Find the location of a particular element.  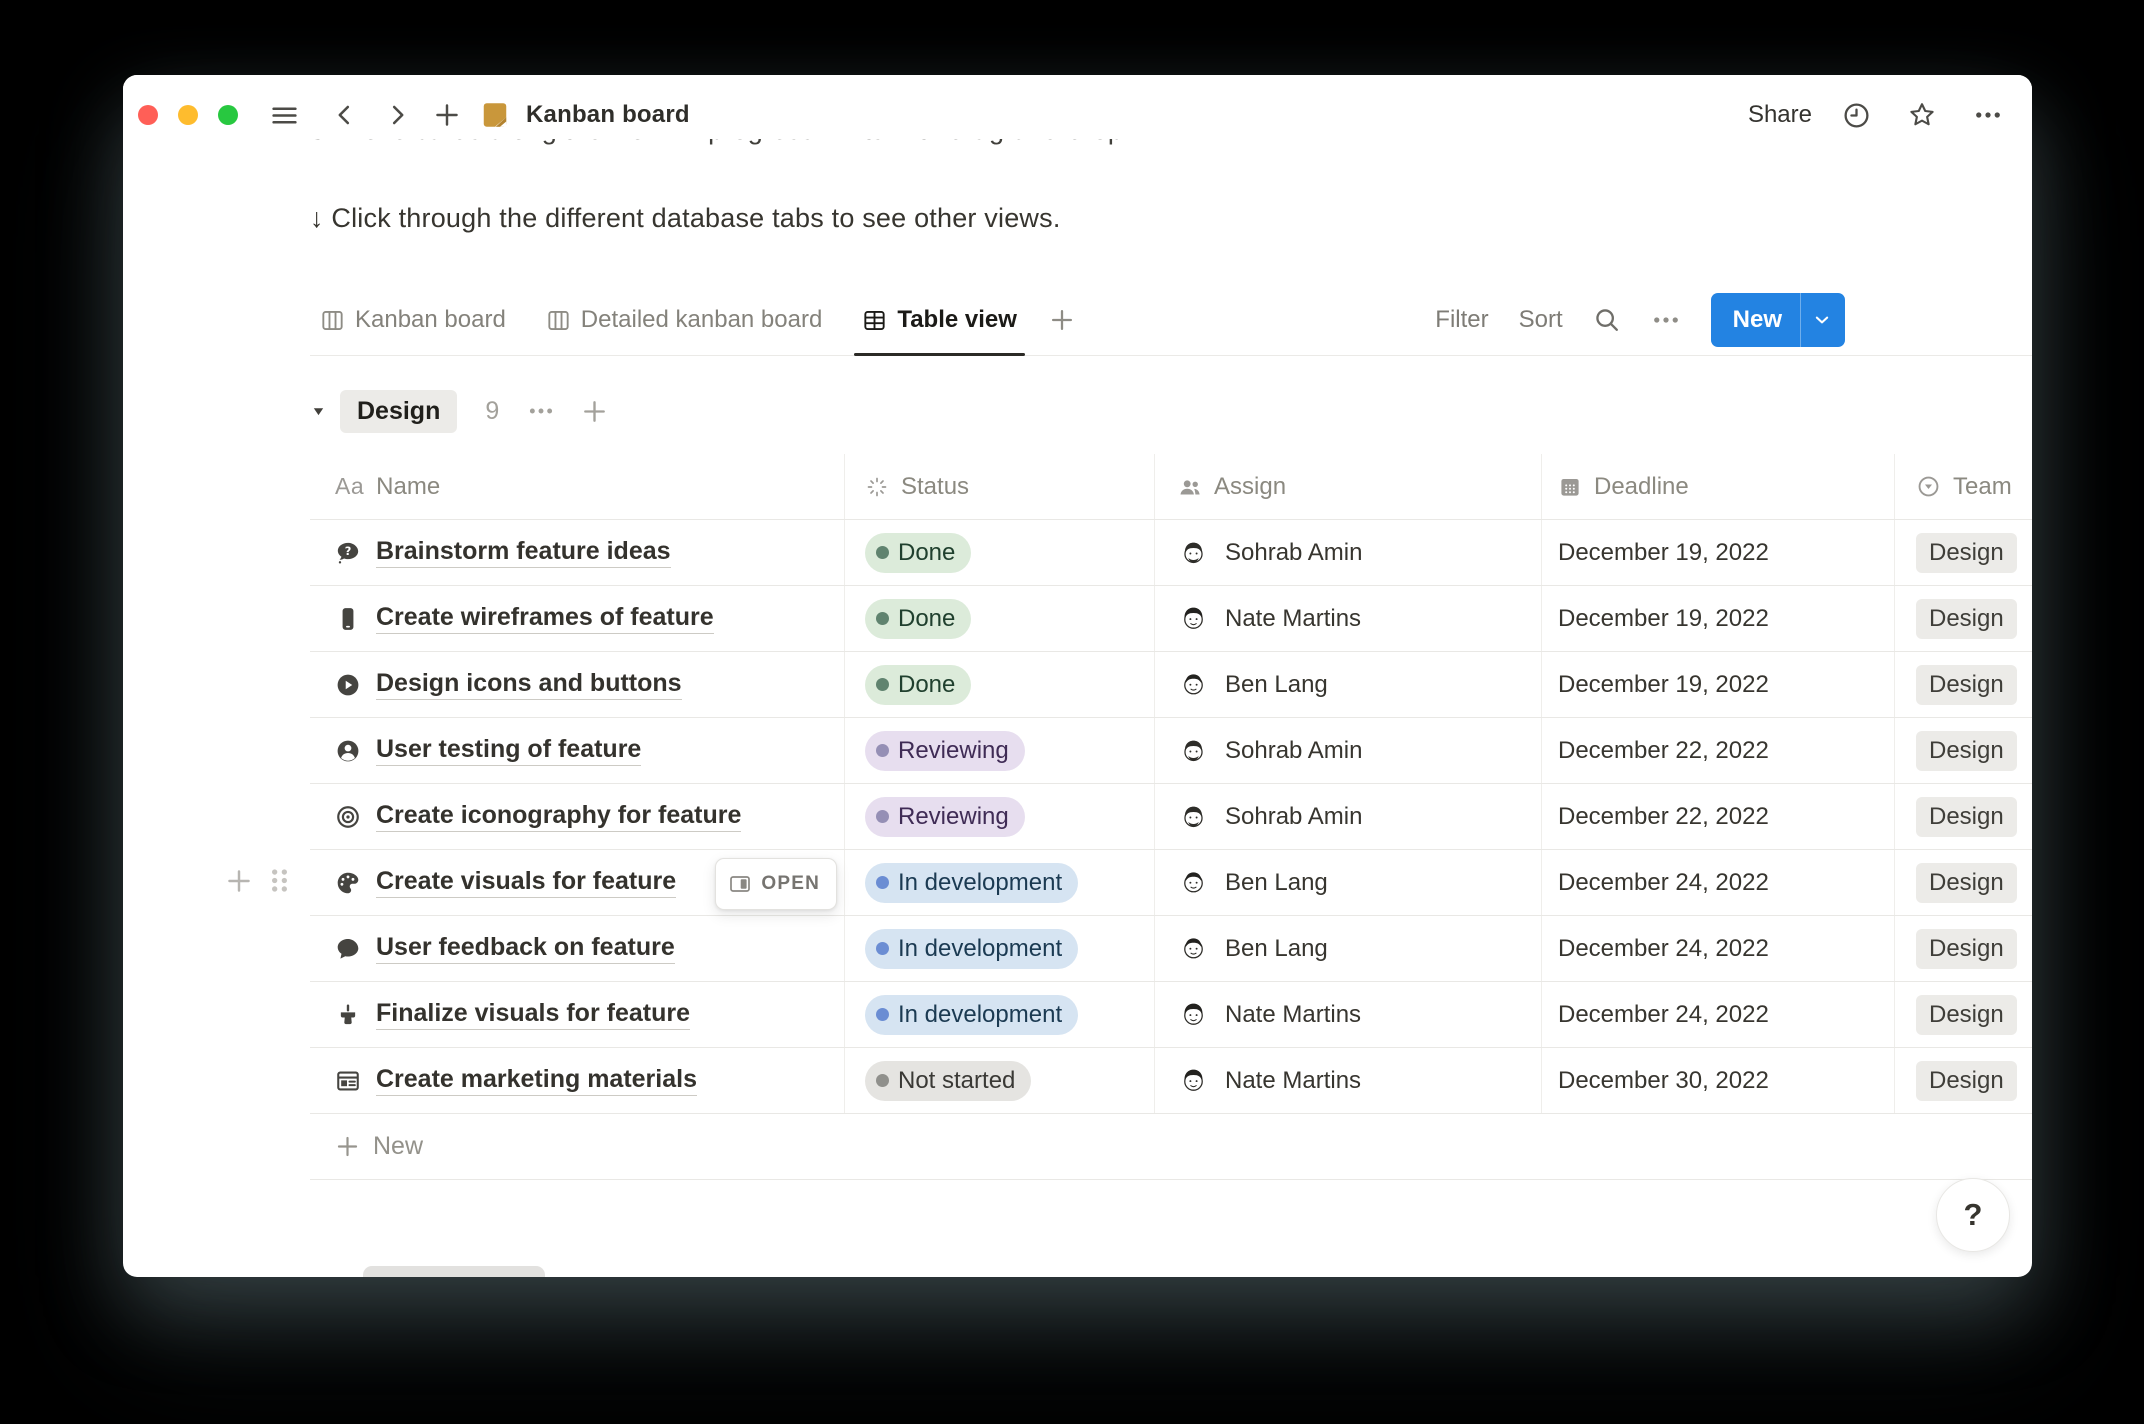

sidebar-menu-icon is located at coordinates (284, 115).